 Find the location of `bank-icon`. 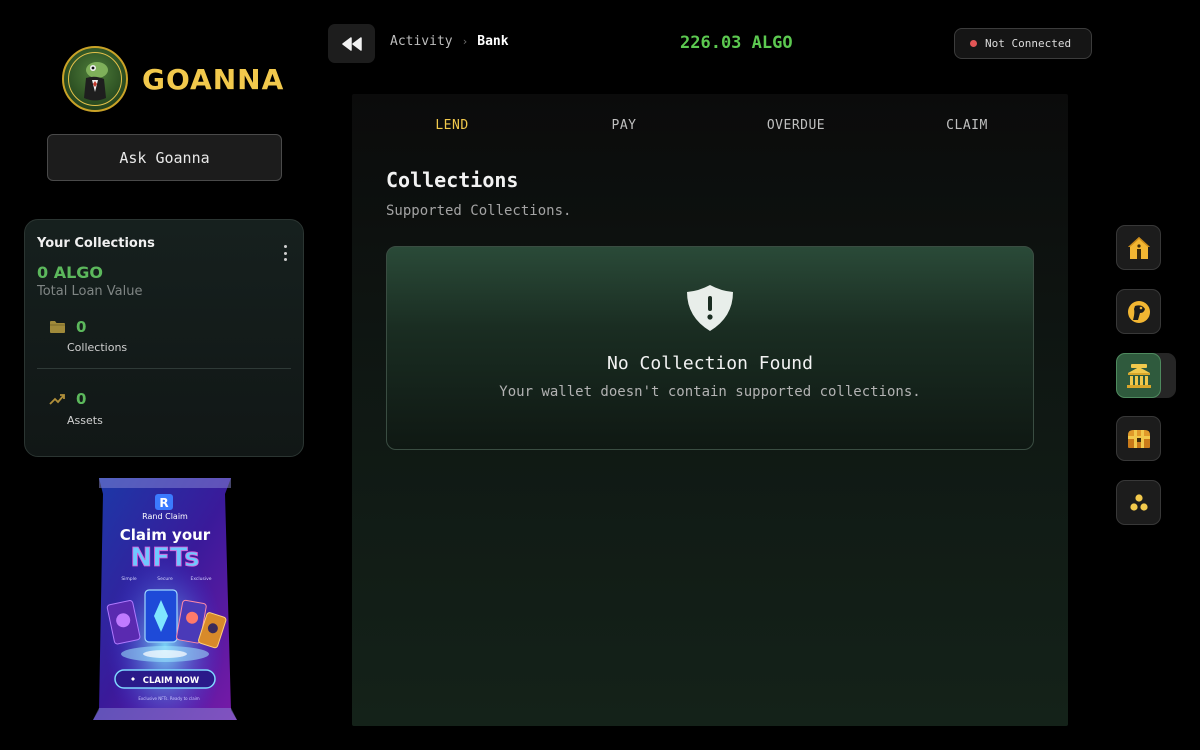

bank-icon is located at coordinates (1138, 375).